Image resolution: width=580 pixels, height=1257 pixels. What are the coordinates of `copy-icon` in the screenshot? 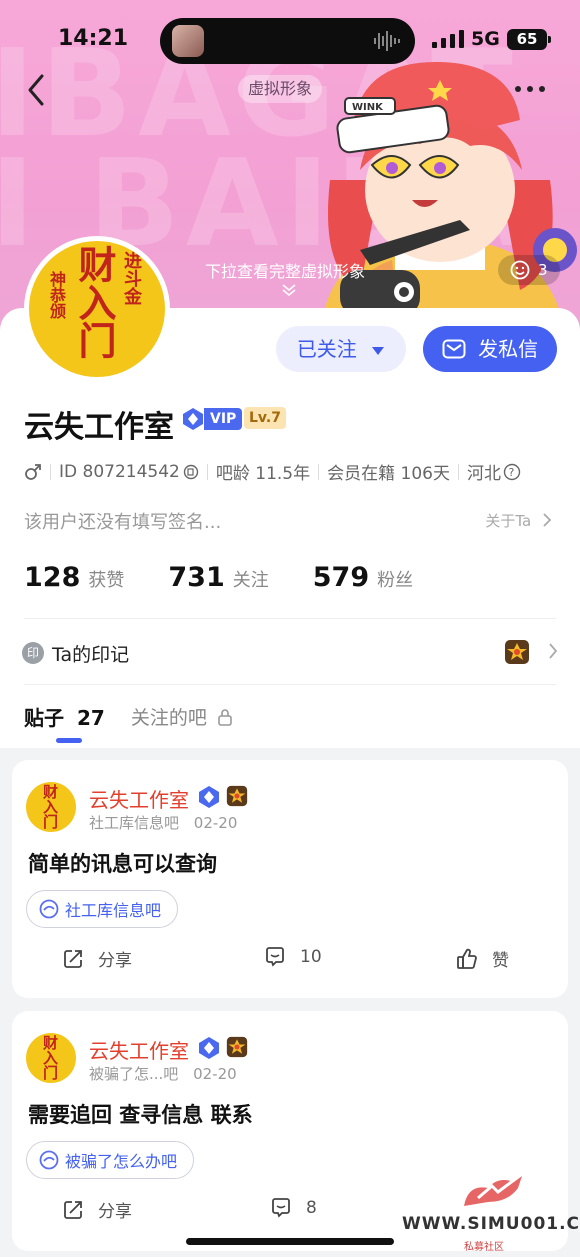 It's located at (191, 472).